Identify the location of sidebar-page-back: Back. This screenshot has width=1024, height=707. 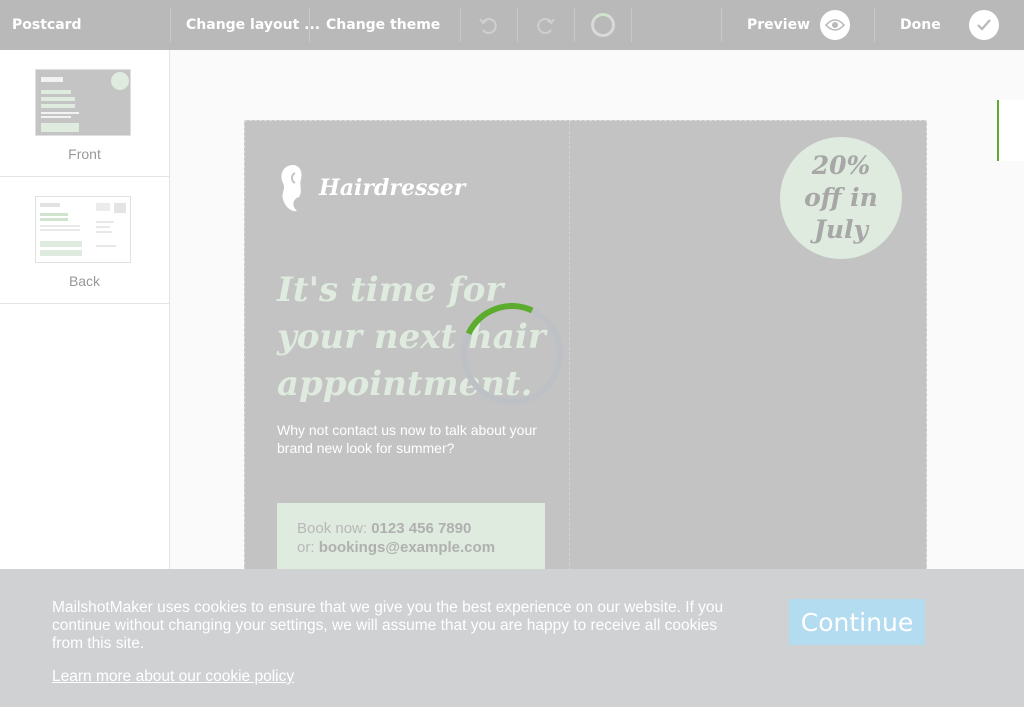
(84, 240).